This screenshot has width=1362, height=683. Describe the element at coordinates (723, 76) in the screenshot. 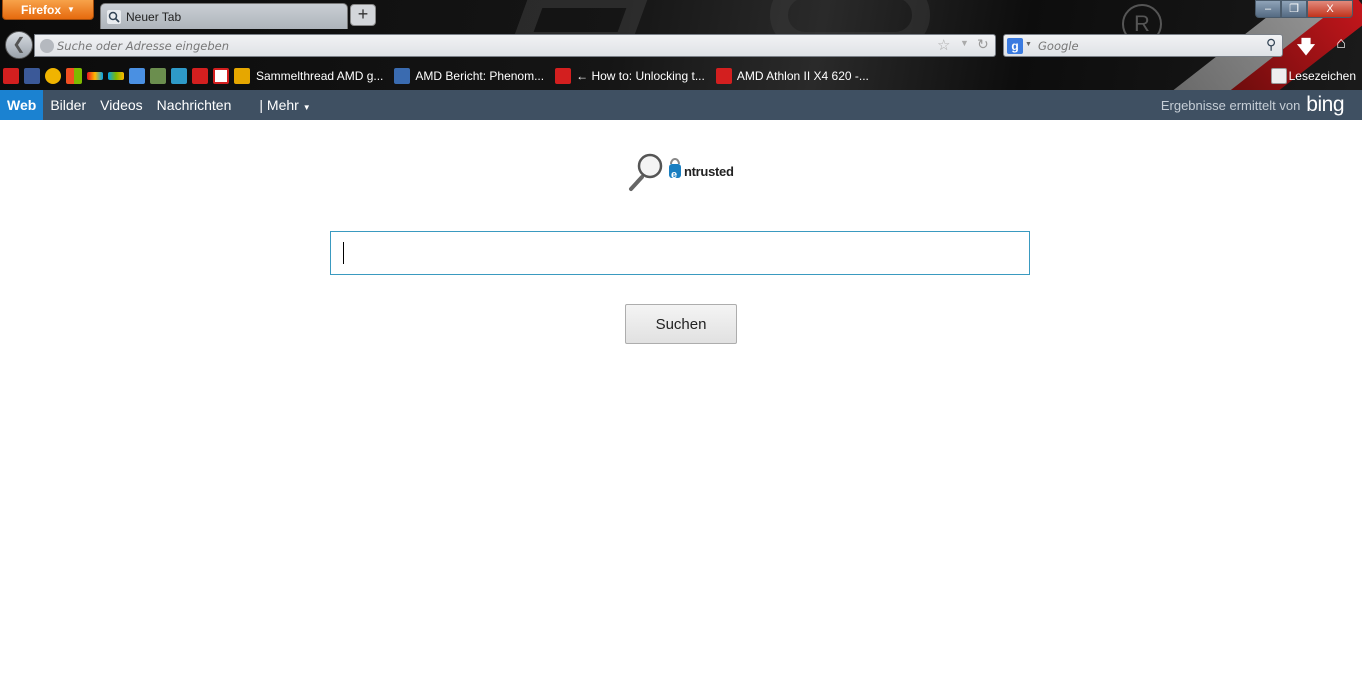

I see `h-site-icon` at that location.